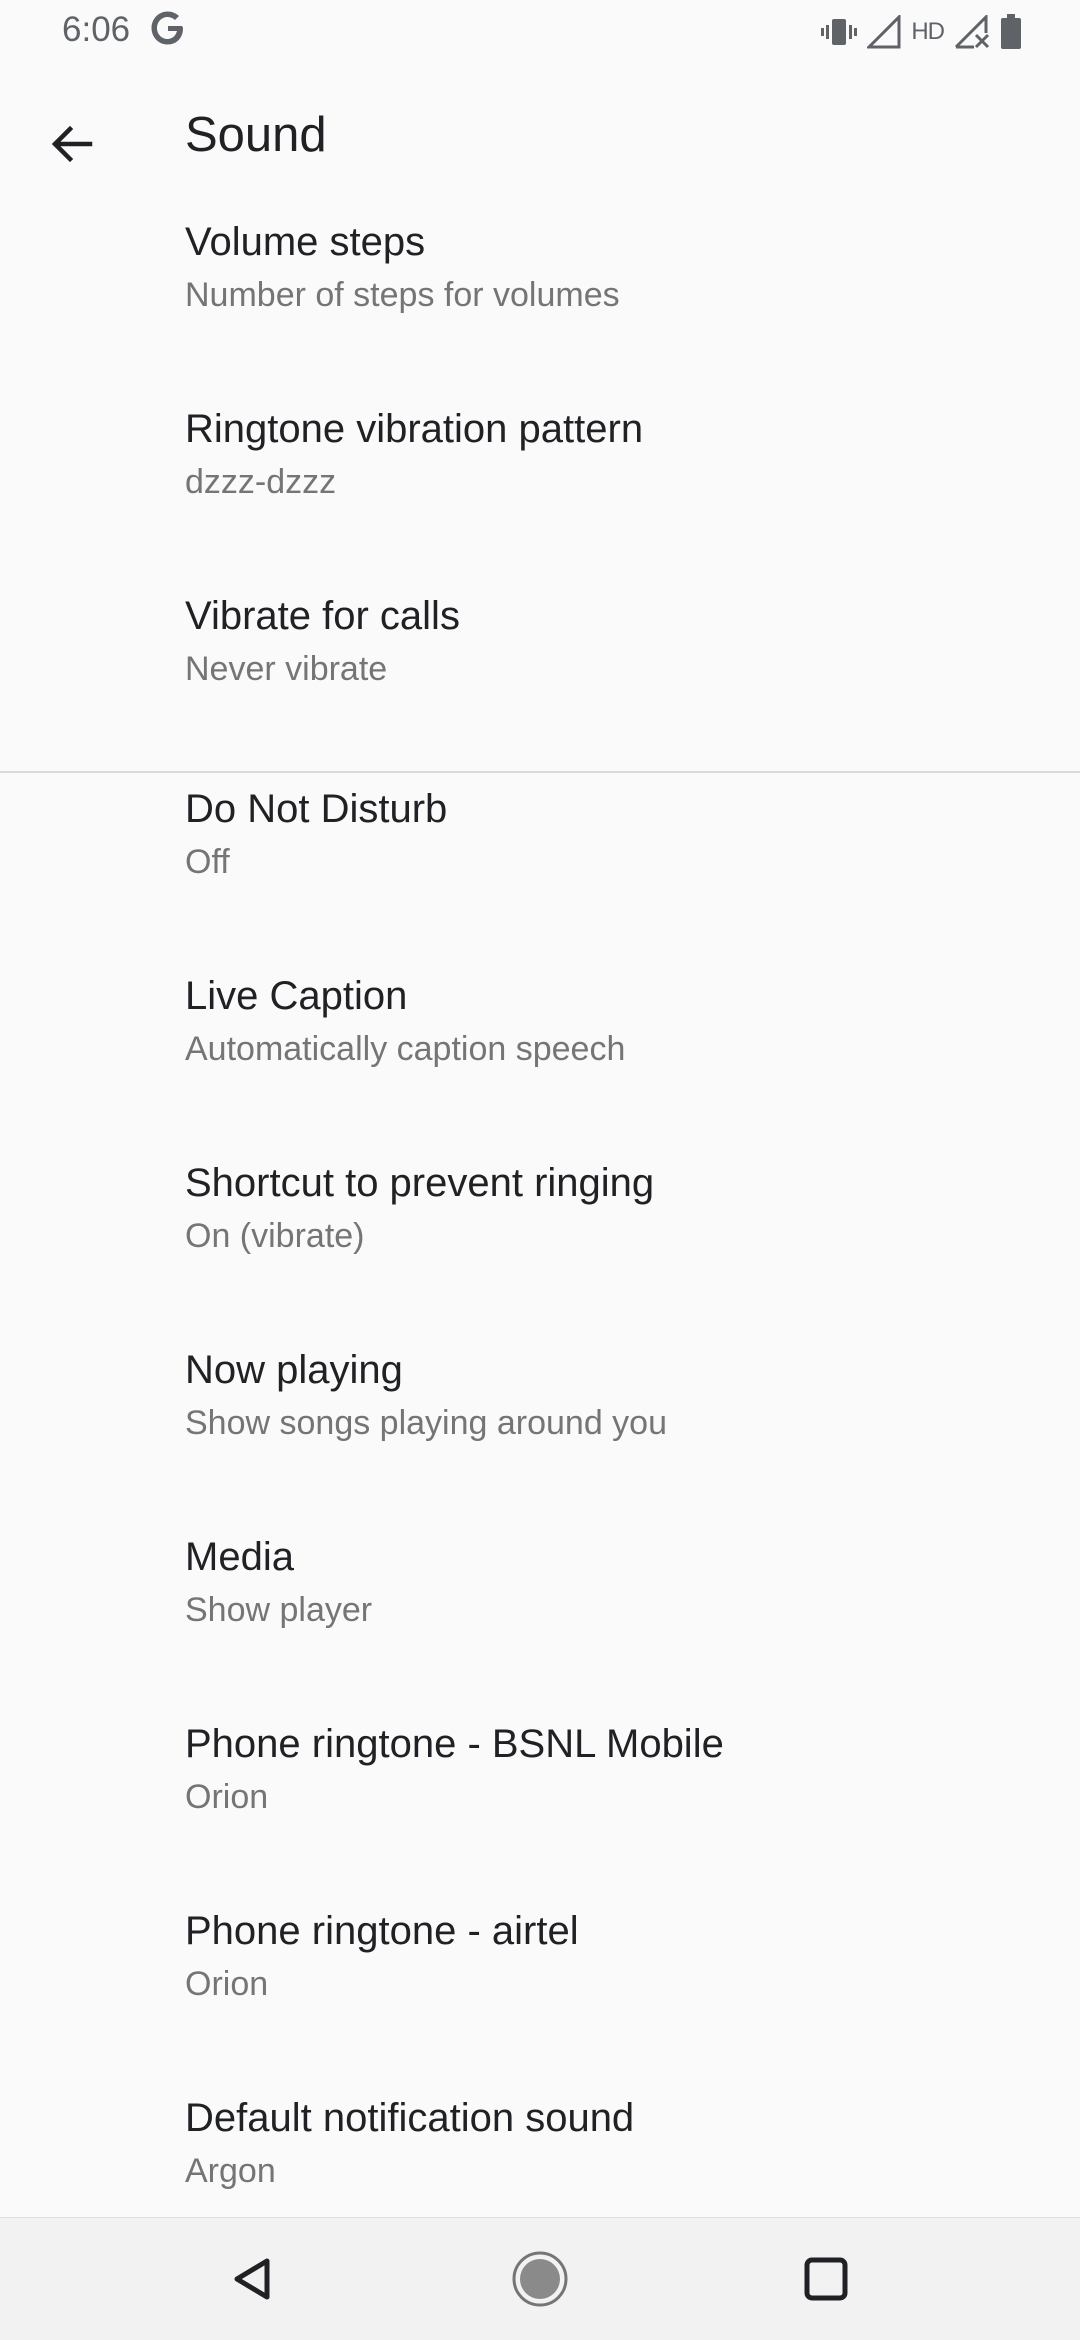 This screenshot has width=1080, height=2340. Describe the element at coordinates (256, 135) in the screenshot. I see `page-title: Sound` at that location.